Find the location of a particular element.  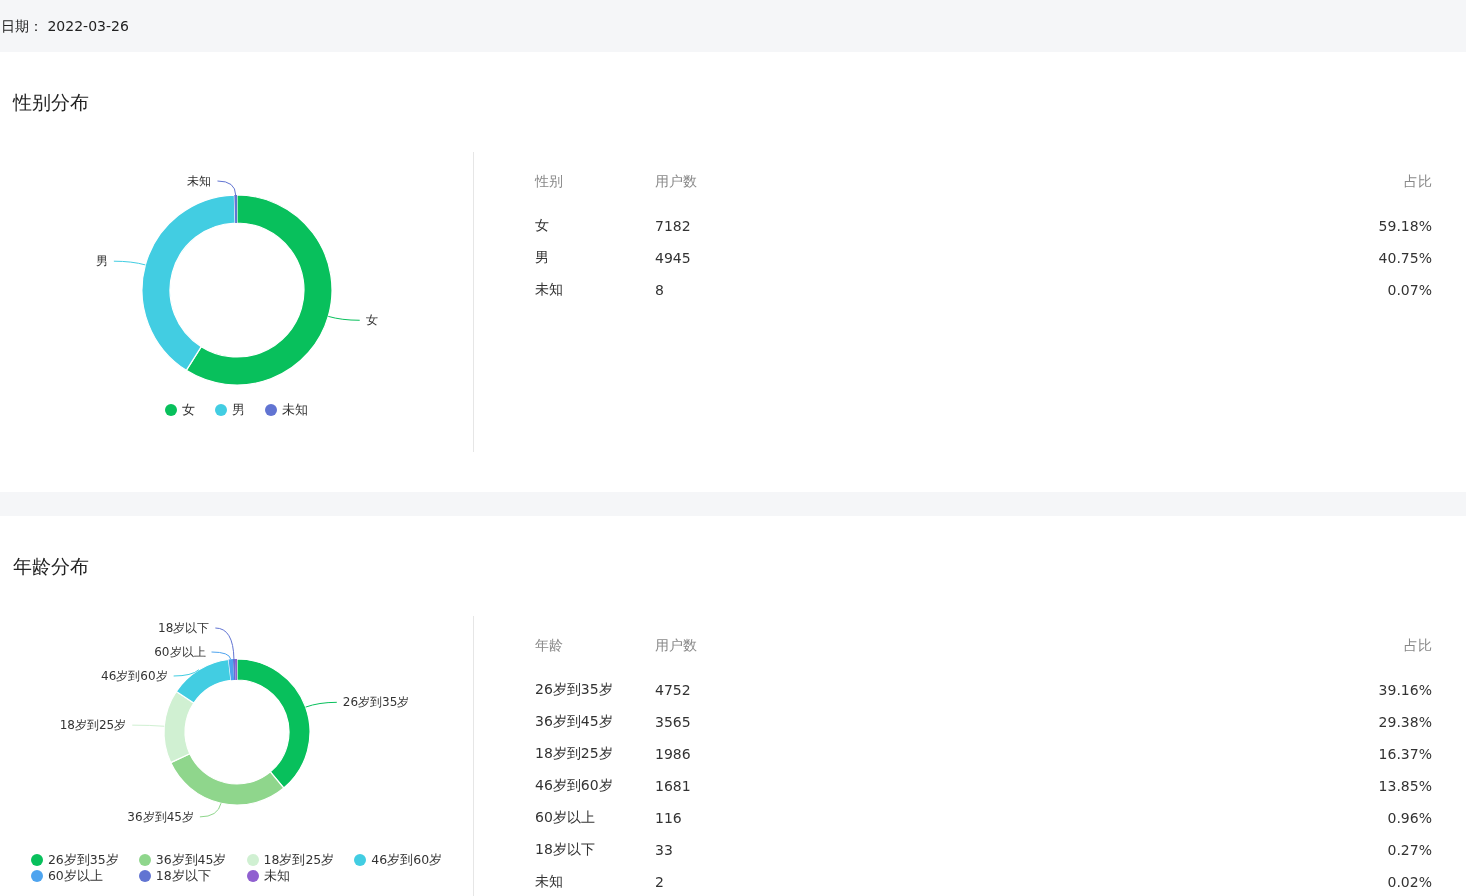

table-cell: 39.16% is located at coordinates (1405, 690).